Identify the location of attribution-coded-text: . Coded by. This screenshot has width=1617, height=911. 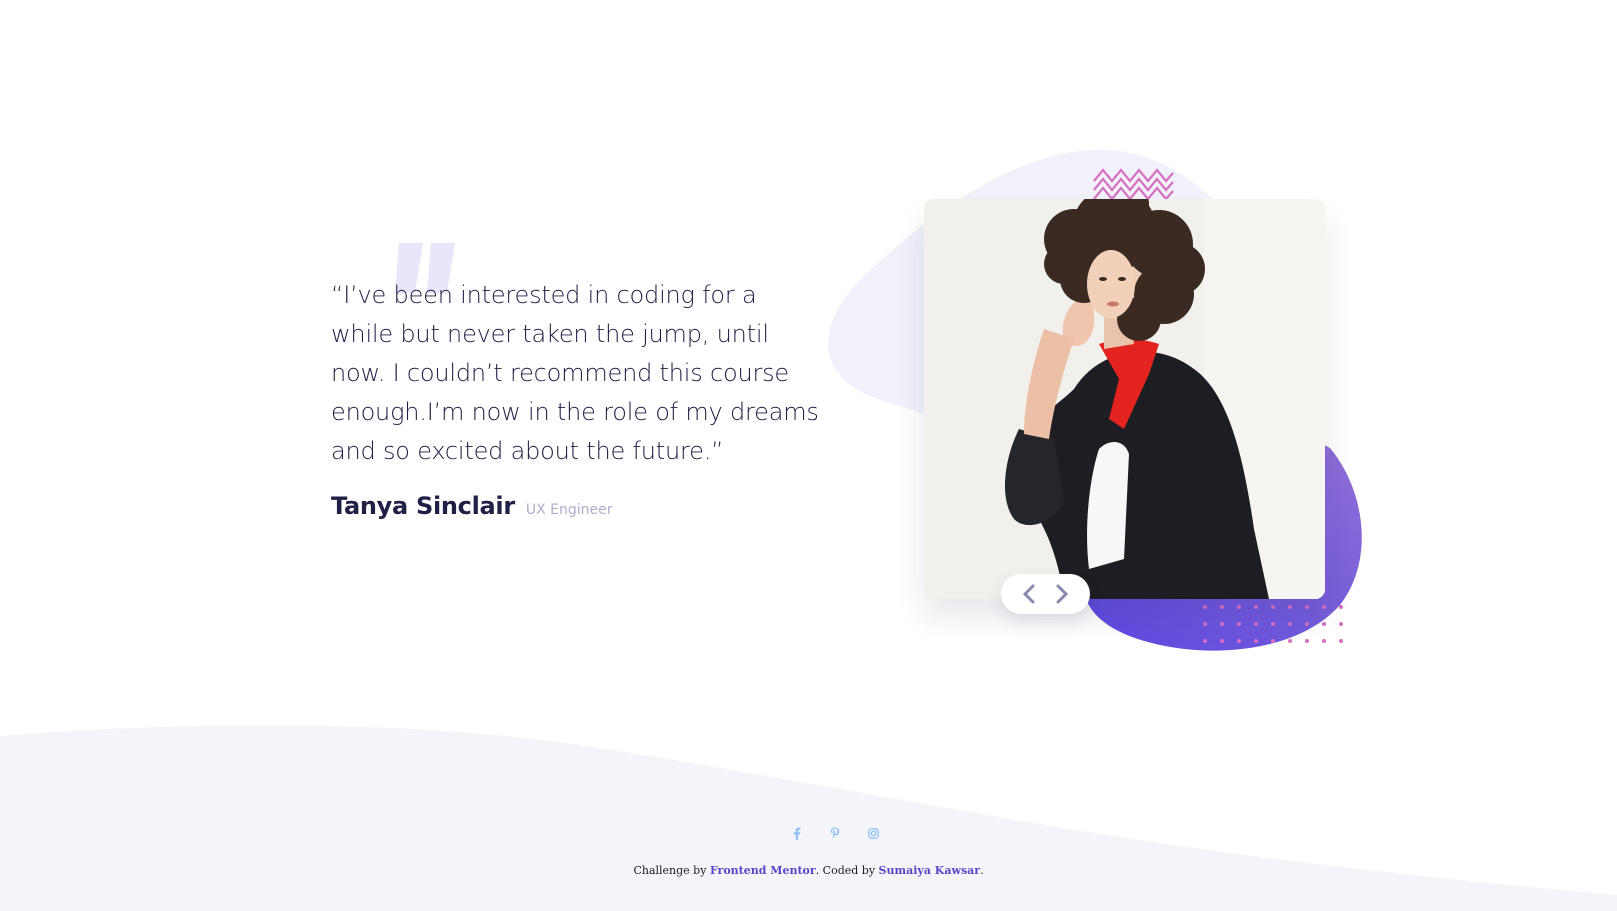
(847, 870).